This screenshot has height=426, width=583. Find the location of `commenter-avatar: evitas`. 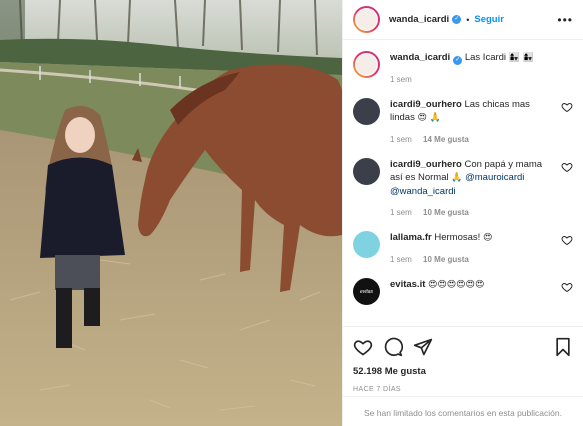

commenter-avatar: evitas is located at coordinates (366, 291).